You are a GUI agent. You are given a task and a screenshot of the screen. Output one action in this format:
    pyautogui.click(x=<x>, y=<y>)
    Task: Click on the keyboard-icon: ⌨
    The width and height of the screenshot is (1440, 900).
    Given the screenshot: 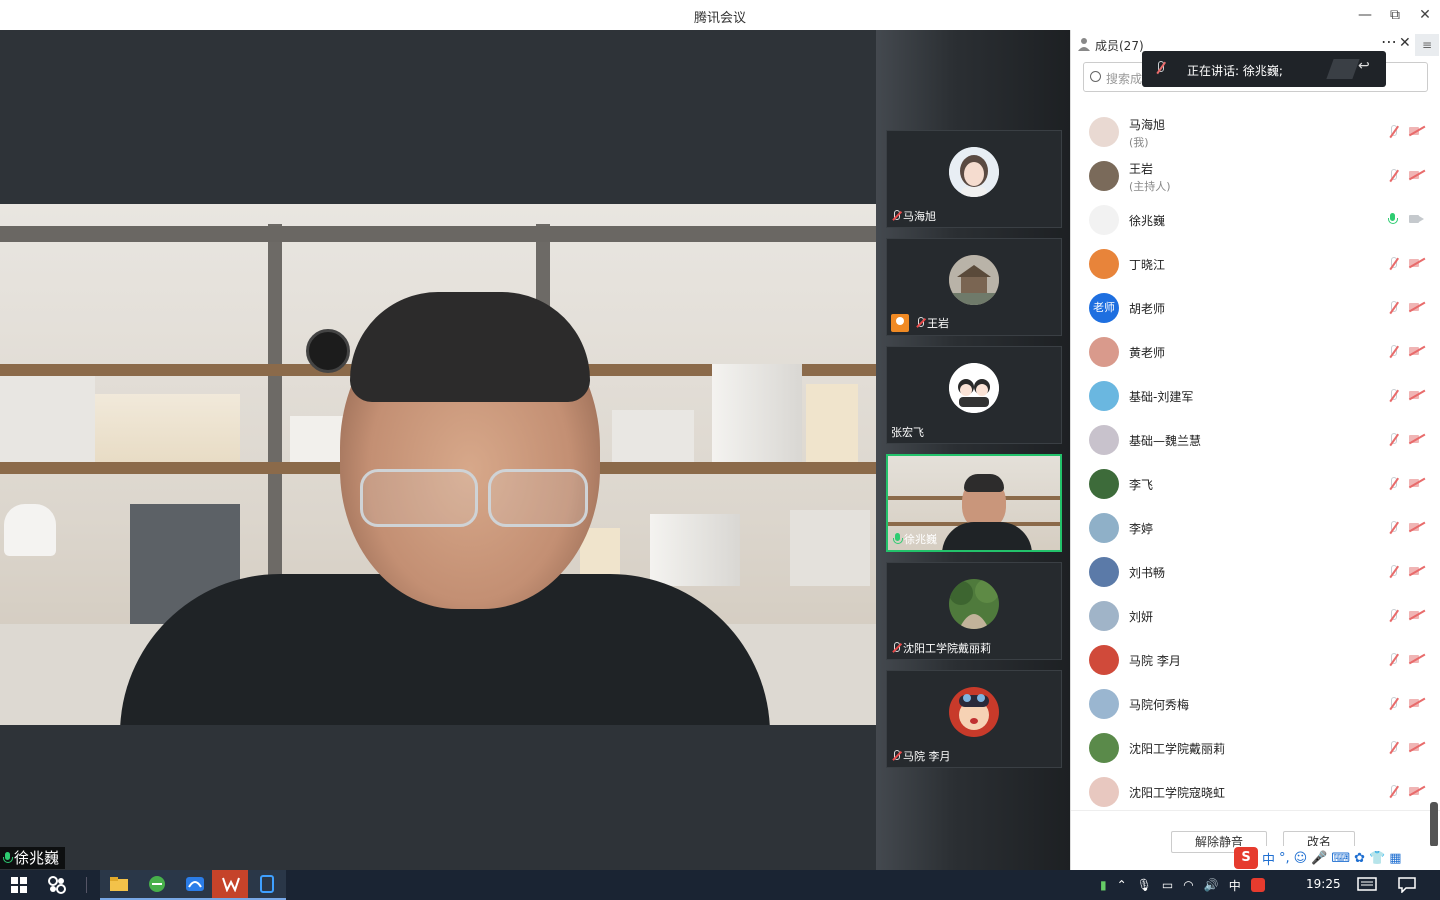 What is the action you would take?
    pyautogui.click(x=1340, y=858)
    